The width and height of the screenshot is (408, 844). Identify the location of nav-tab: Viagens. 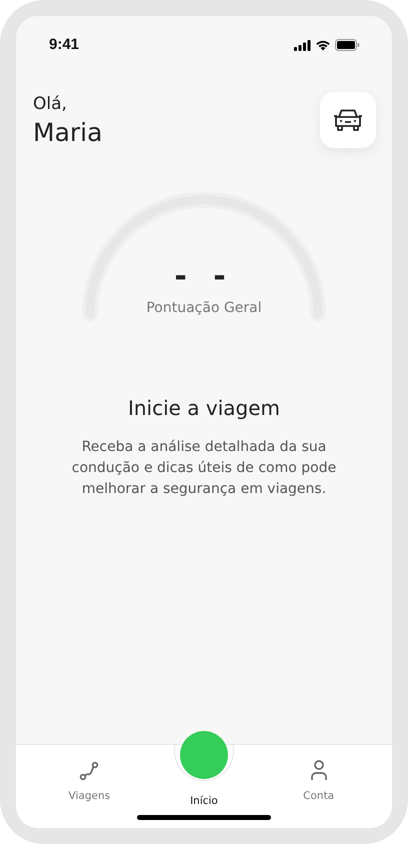
(89, 778).